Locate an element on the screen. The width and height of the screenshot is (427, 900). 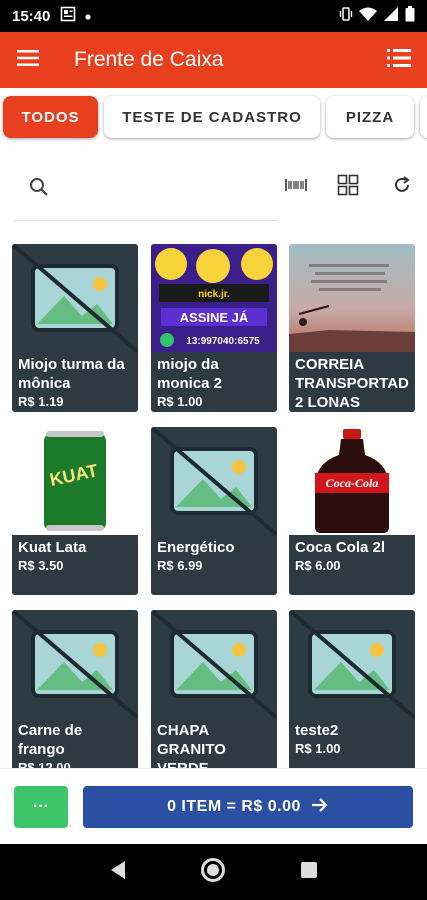
product-price: R$ 1.19 is located at coordinates (41, 401).